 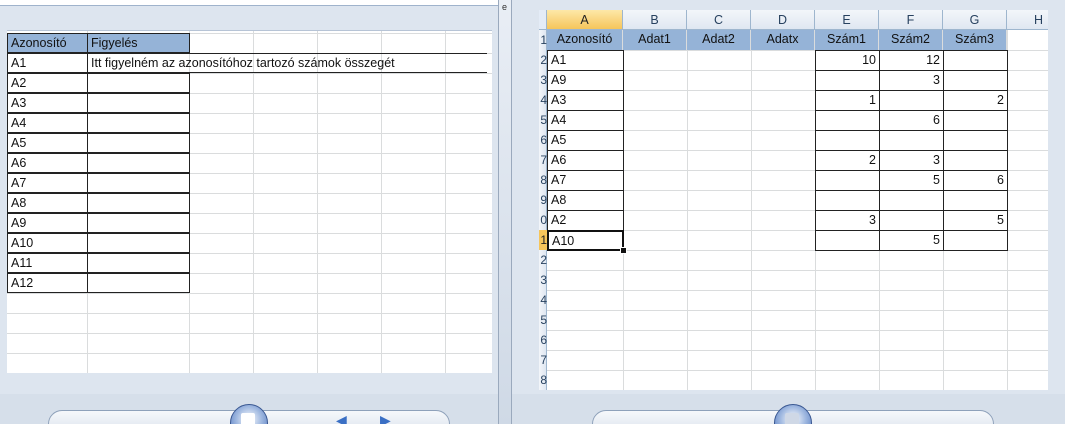 I want to click on select-all-corner, so click(x=543, y=20).